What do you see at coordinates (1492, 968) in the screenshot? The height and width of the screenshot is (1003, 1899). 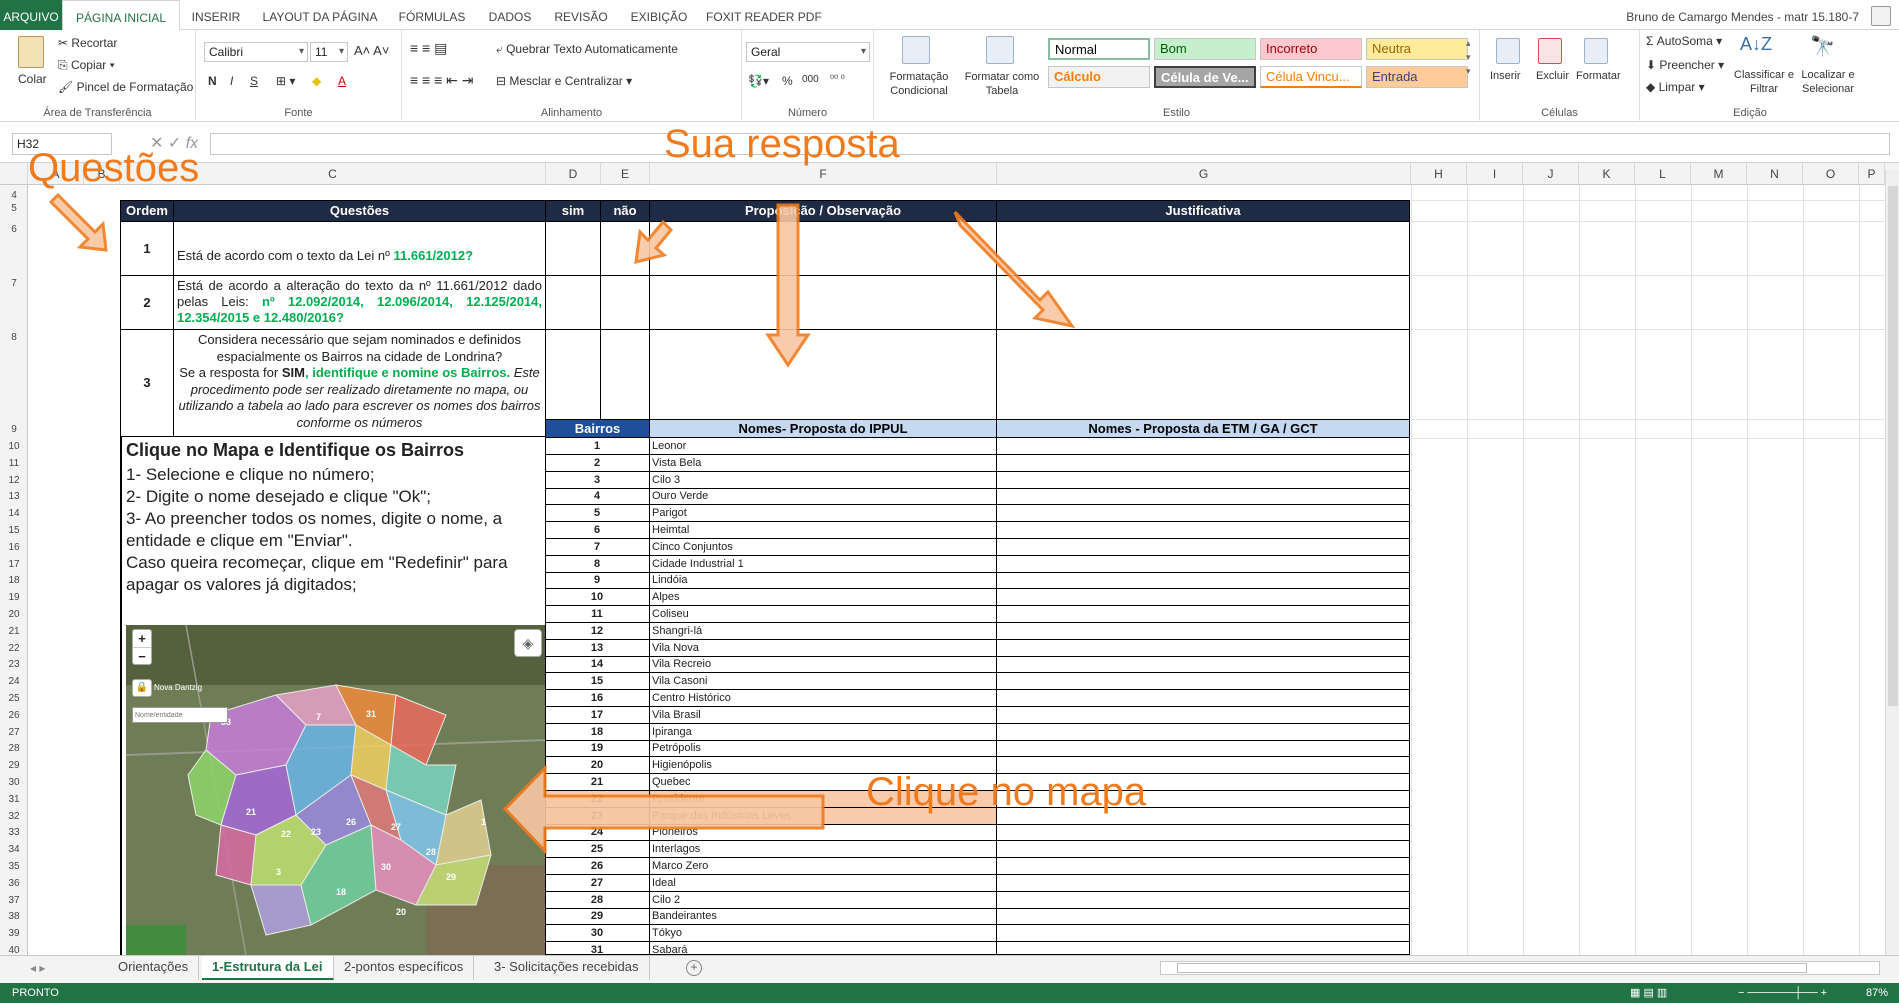 I see `horizontal-scroll-thumb` at bounding box center [1492, 968].